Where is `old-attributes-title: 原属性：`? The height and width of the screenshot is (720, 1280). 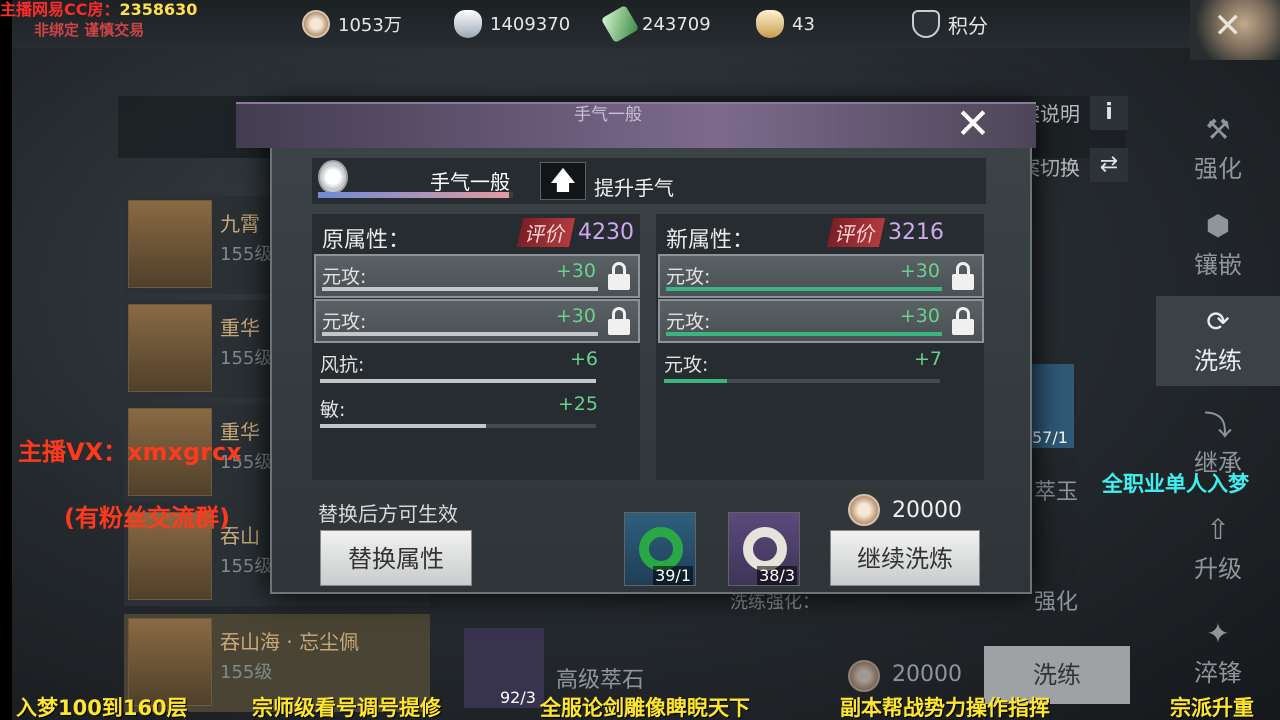
old-attributes-title: 原属性： is located at coordinates (366, 240).